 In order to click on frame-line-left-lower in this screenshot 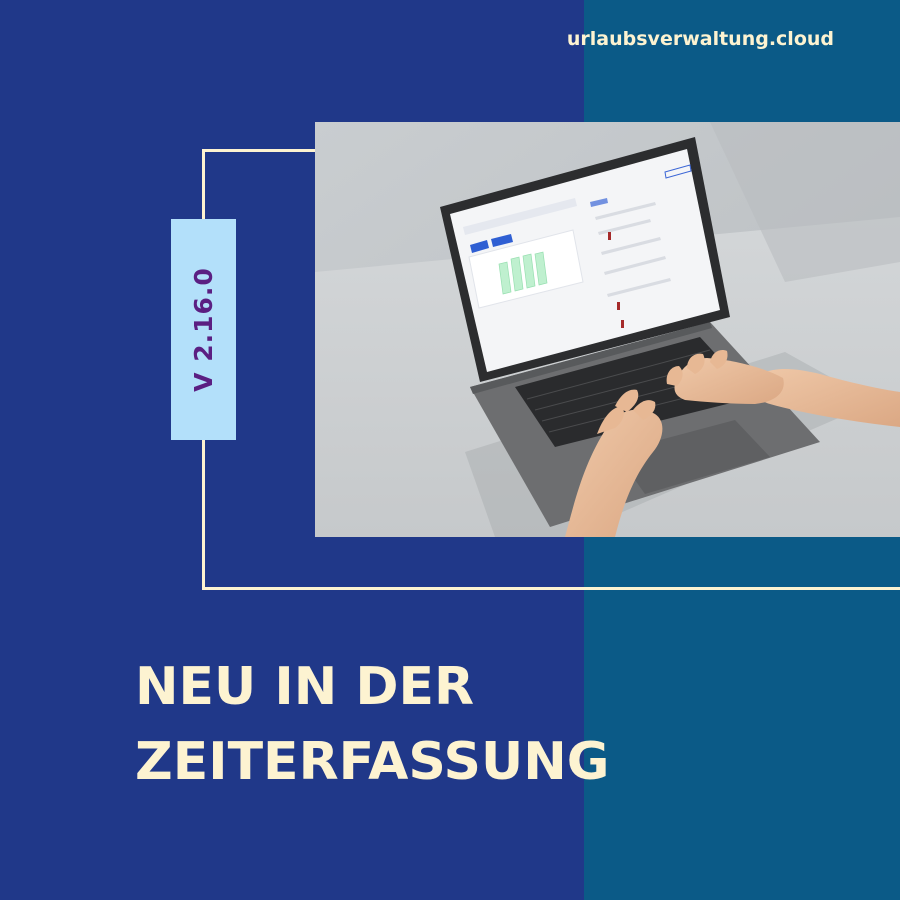, I will do `click(203, 515)`.